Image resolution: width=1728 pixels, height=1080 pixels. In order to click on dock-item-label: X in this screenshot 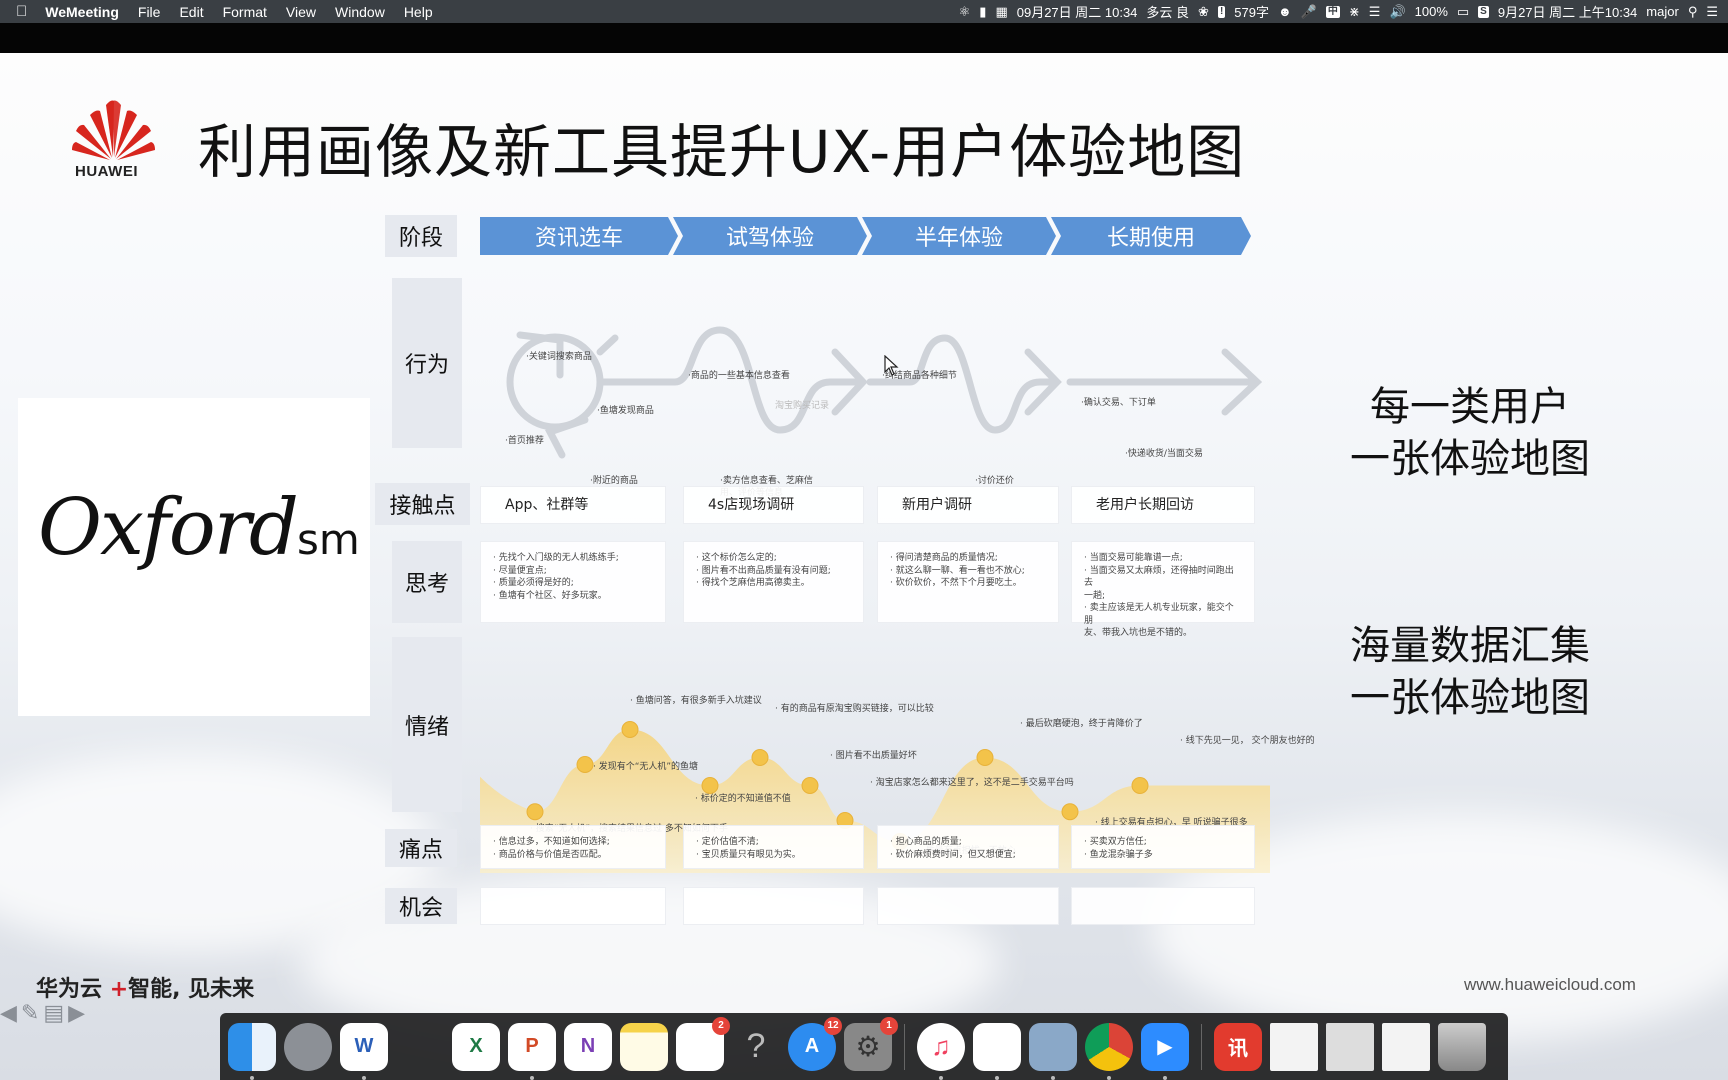, I will do `click(476, 1046)`.